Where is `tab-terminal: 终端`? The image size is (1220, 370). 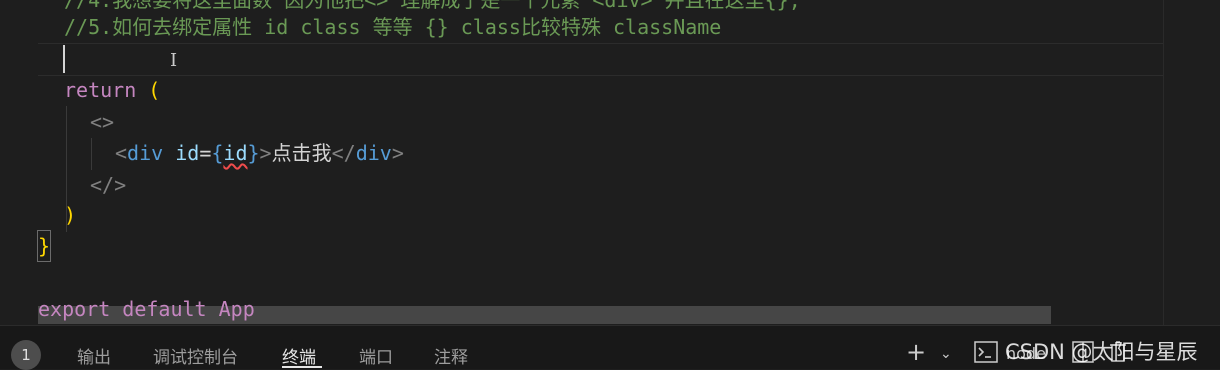
tab-terminal: 终端 is located at coordinates (299, 355).